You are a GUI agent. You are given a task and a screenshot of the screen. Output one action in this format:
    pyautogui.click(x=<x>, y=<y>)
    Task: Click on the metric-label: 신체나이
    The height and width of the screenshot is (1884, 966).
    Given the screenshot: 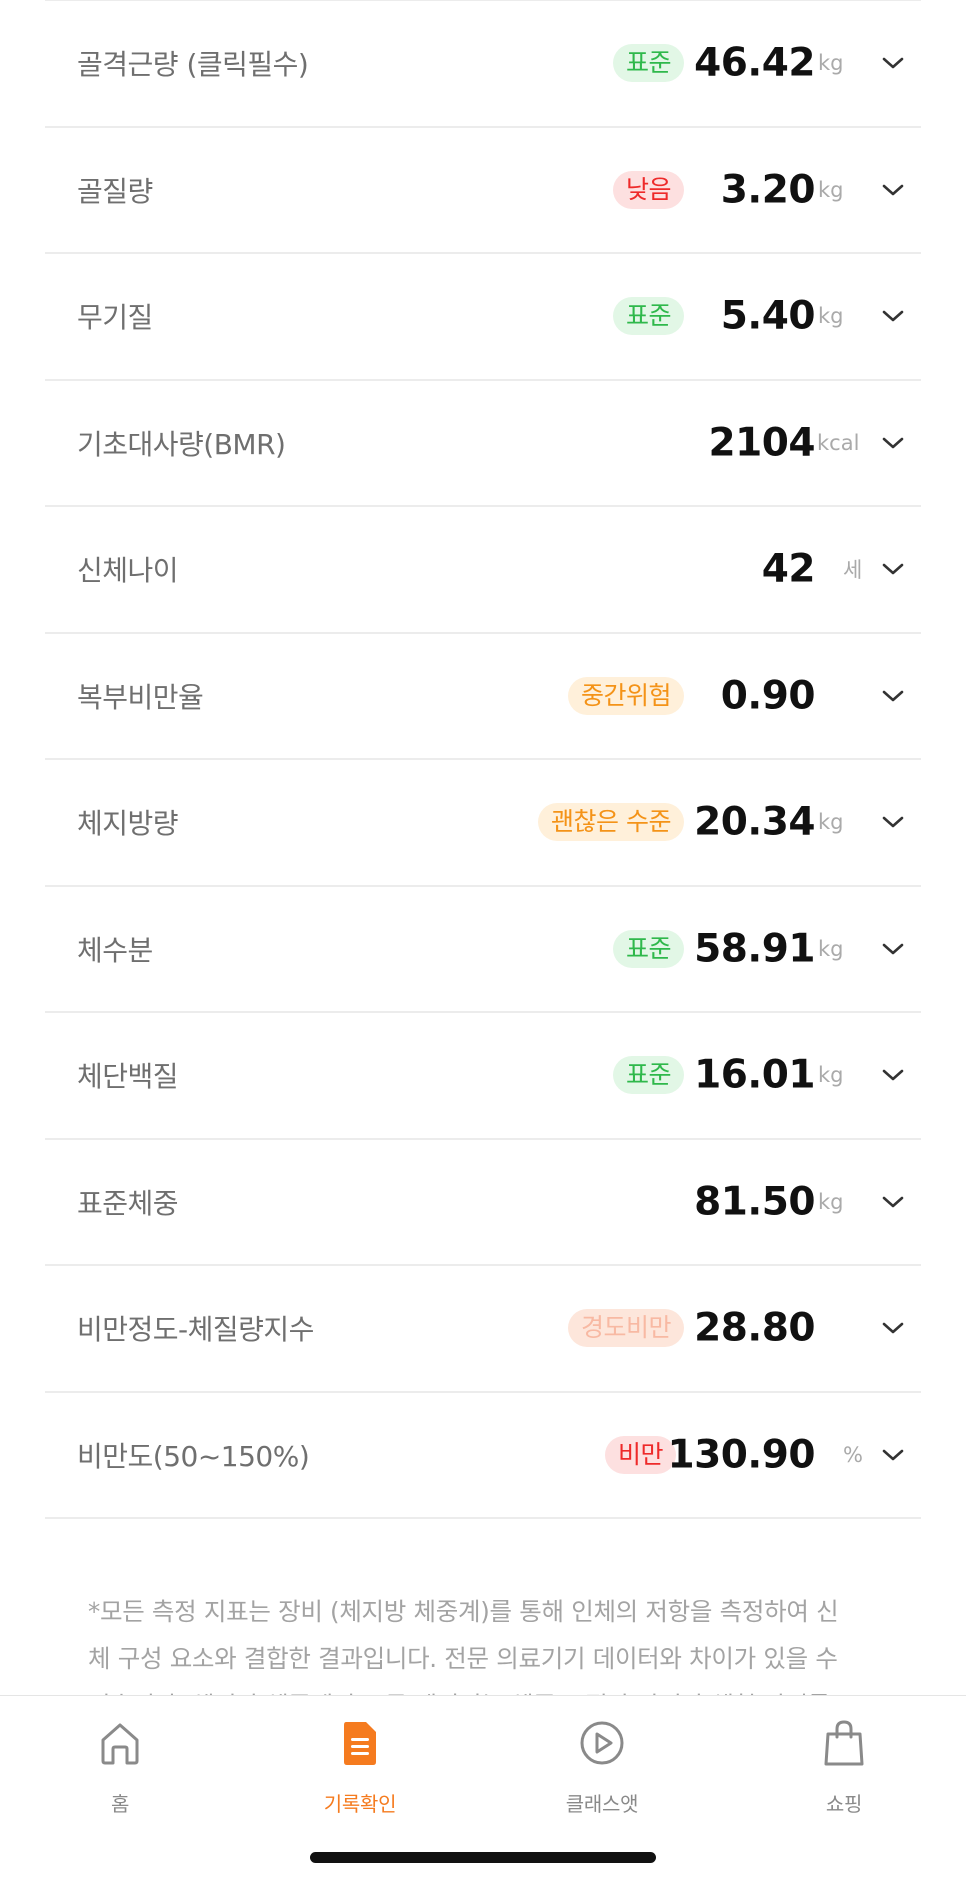 What is the action you would take?
    pyautogui.click(x=128, y=571)
    